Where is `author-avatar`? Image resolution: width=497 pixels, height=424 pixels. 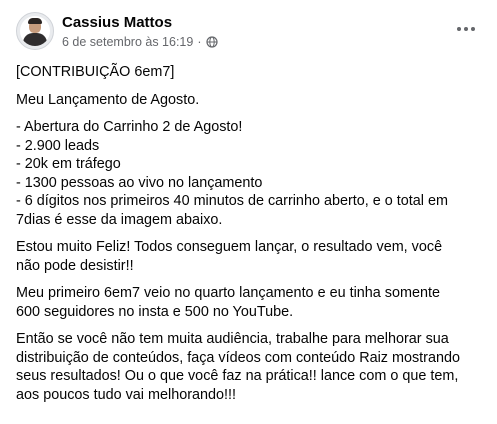 author-avatar is located at coordinates (35, 31).